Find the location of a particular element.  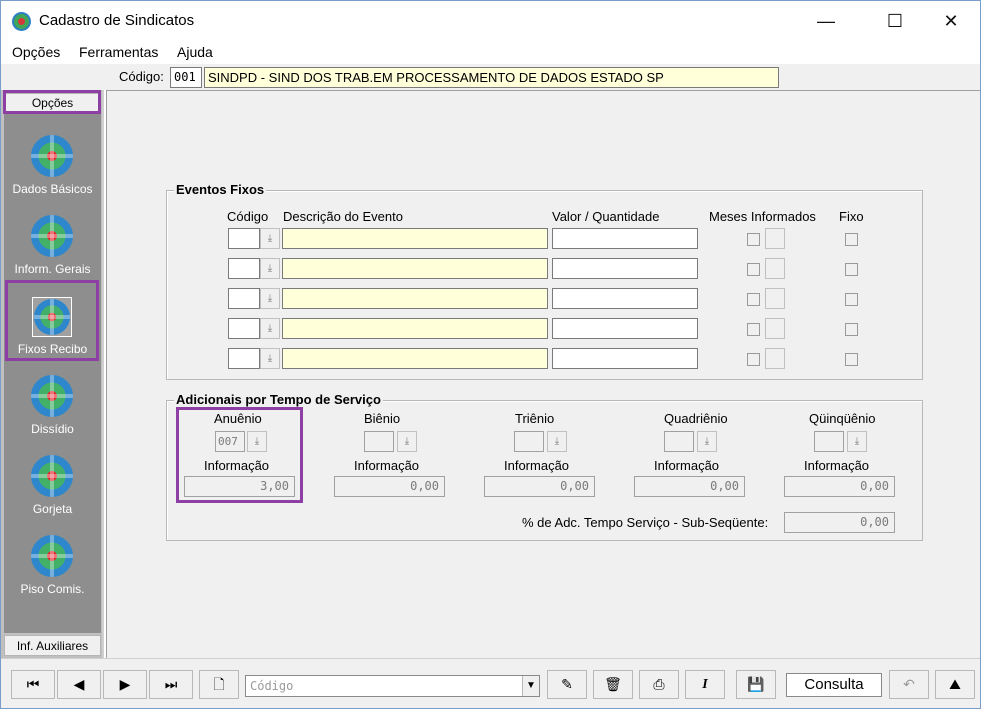

col-meses-header: Meses Informados is located at coordinates (762, 216).